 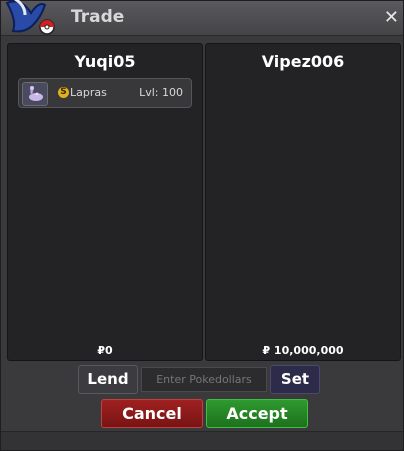 I want to click on bottom-bar, so click(x=202, y=440).